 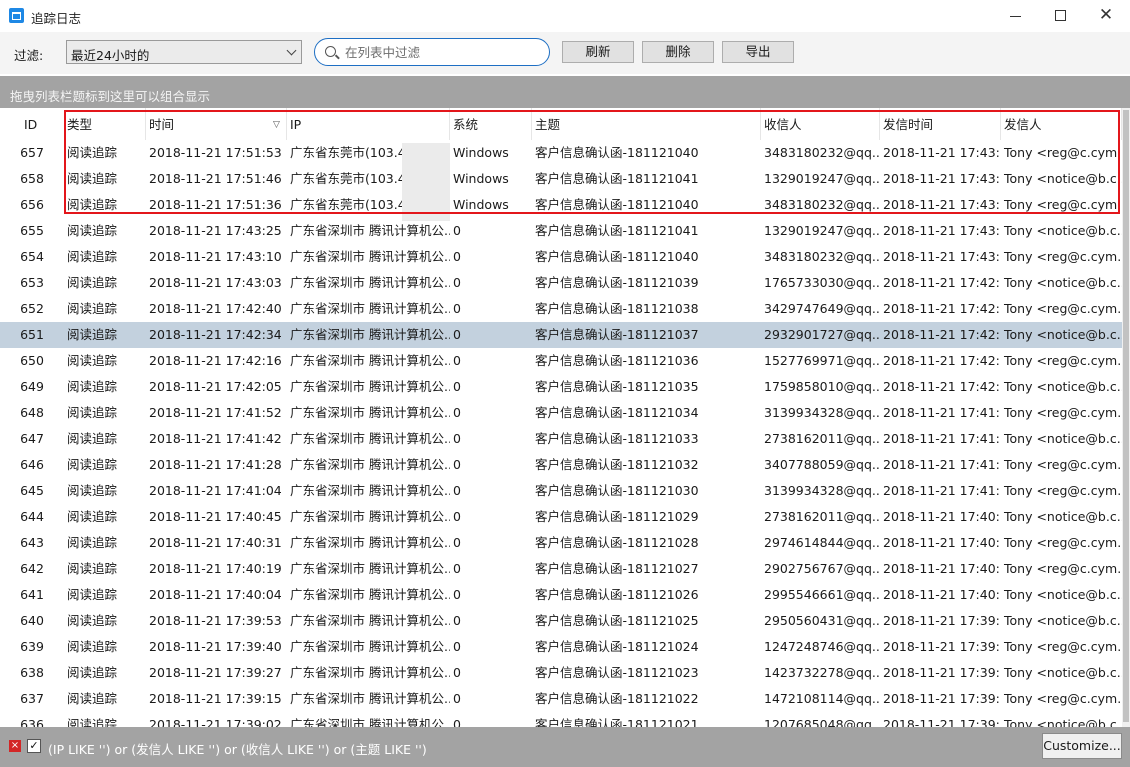 I want to click on group-by-panel: 拖曳列表栏题标到这里可以组合显示, so click(x=565, y=92).